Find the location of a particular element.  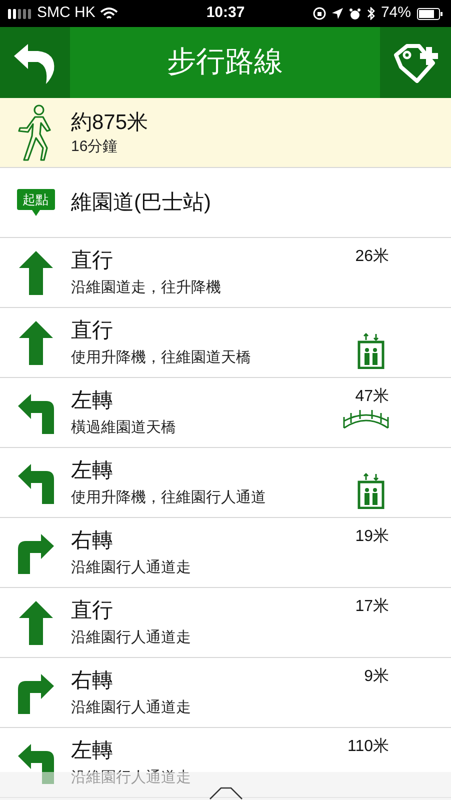

step-distance: 17米 is located at coordinates (372, 607).